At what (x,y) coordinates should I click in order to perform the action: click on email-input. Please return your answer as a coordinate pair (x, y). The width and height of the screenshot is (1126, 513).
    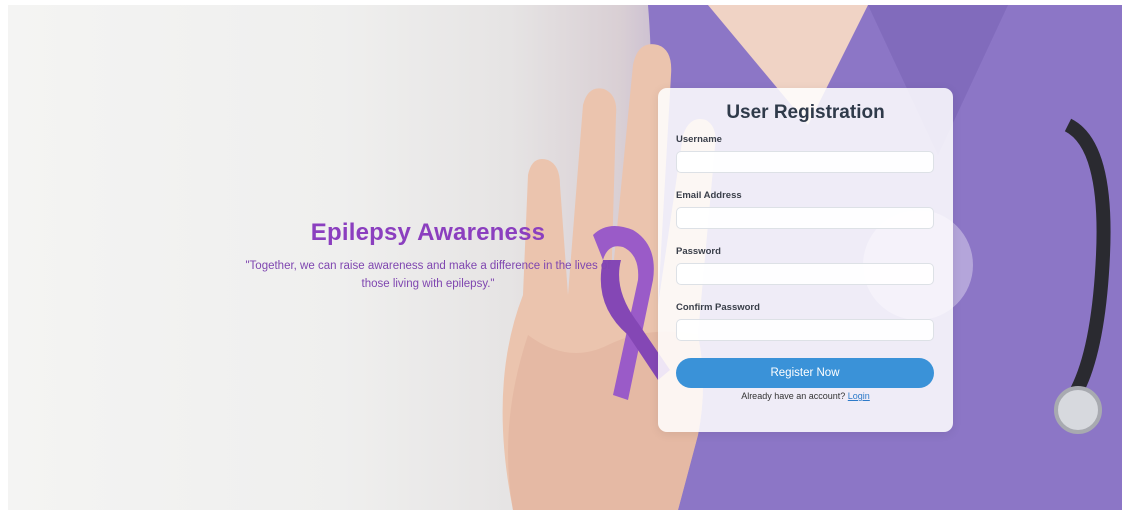
    Looking at the image, I should click on (805, 218).